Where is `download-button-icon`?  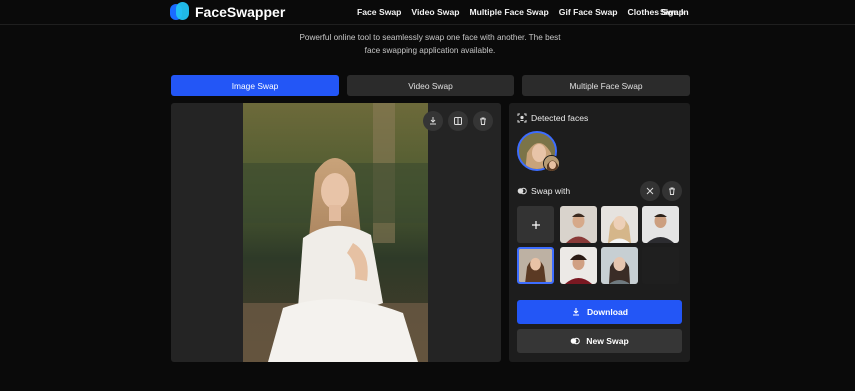 download-button-icon is located at coordinates (576, 312).